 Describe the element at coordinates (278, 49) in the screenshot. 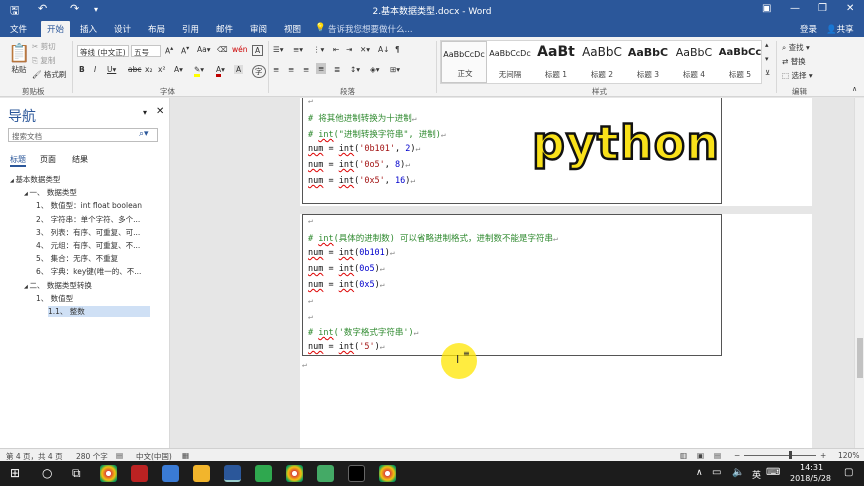

I see `bullets-icon: ☰▾` at that location.